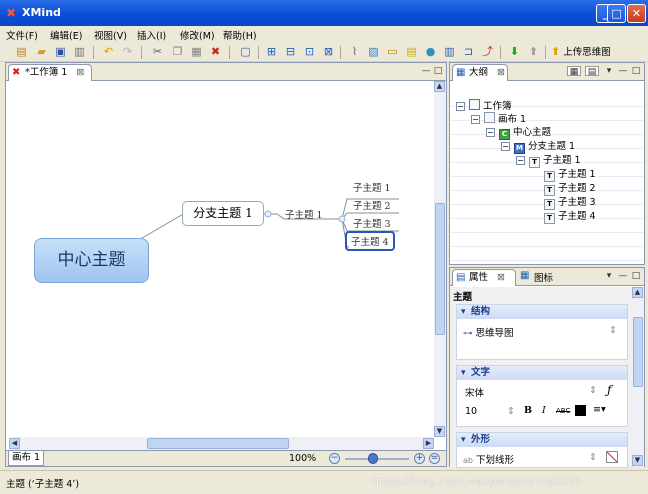 The image size is (648, 494). What do you see at coordinates (245, 52) in the screenshot?
I see `select-icon: ▢` at bounding box center [245, 52].